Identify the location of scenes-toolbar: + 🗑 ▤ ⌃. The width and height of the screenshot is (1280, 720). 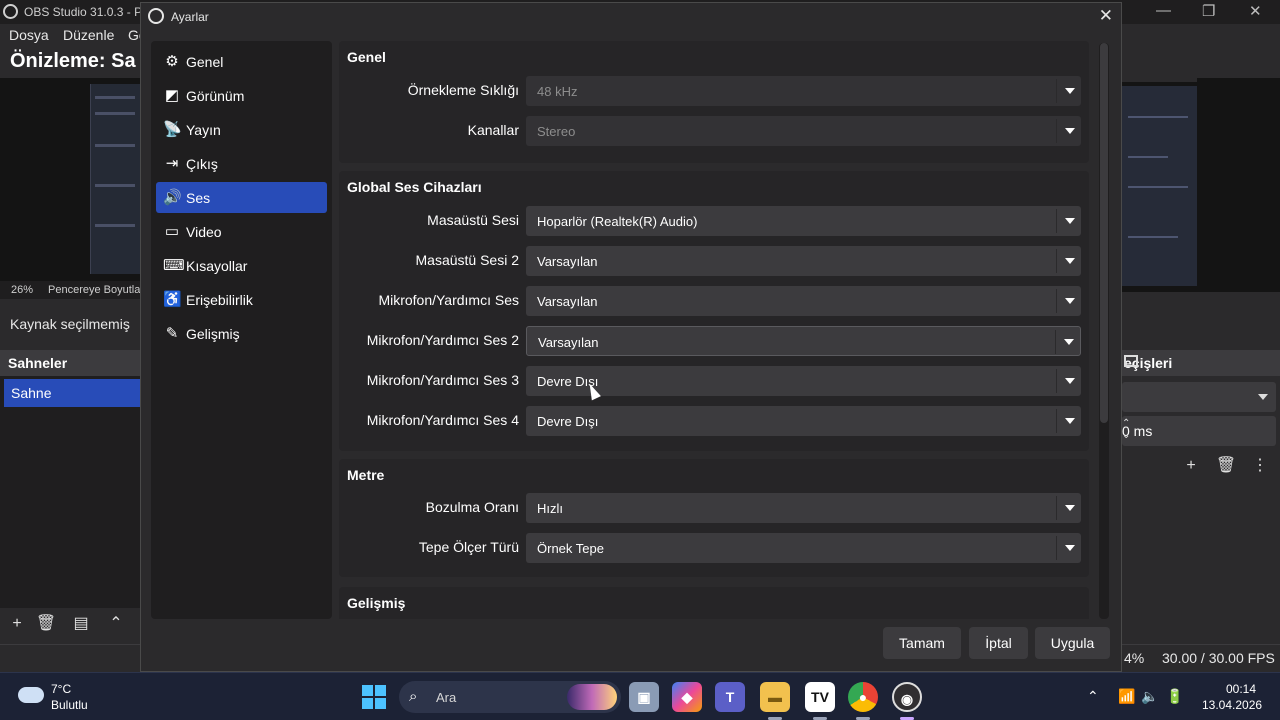
(70, 623).